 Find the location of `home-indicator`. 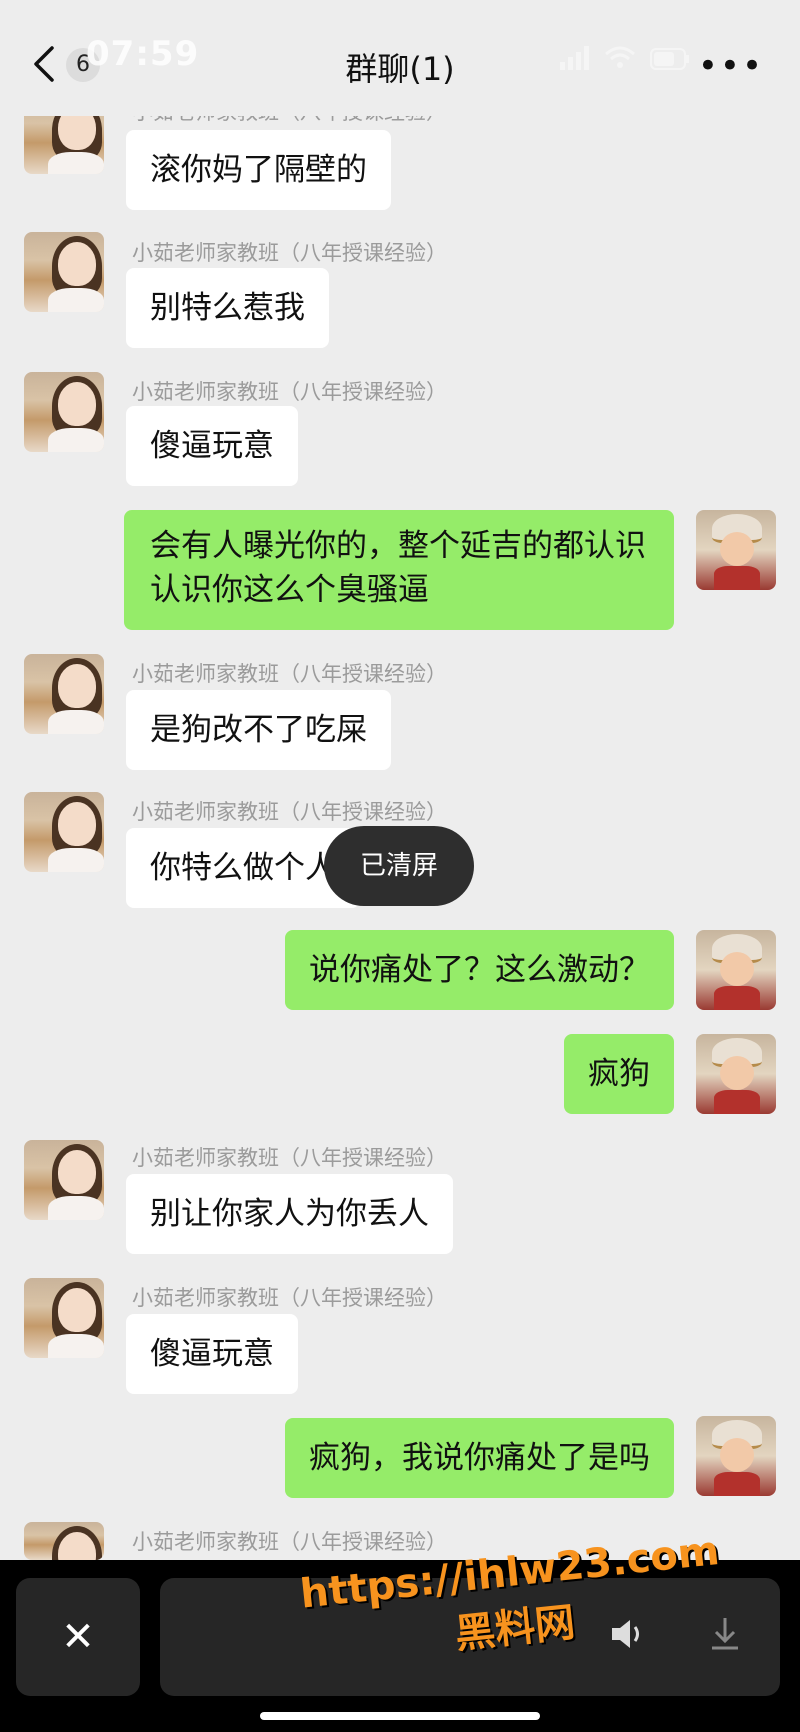

home-indicator is located at coordinates (400, 1716).